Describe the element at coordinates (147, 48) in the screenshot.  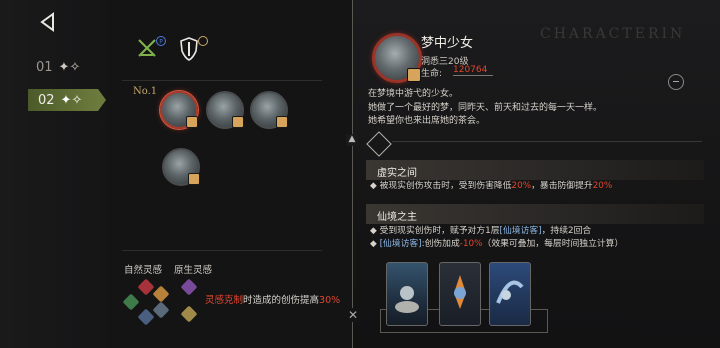
I see `crossed-swords-icon` at that location.